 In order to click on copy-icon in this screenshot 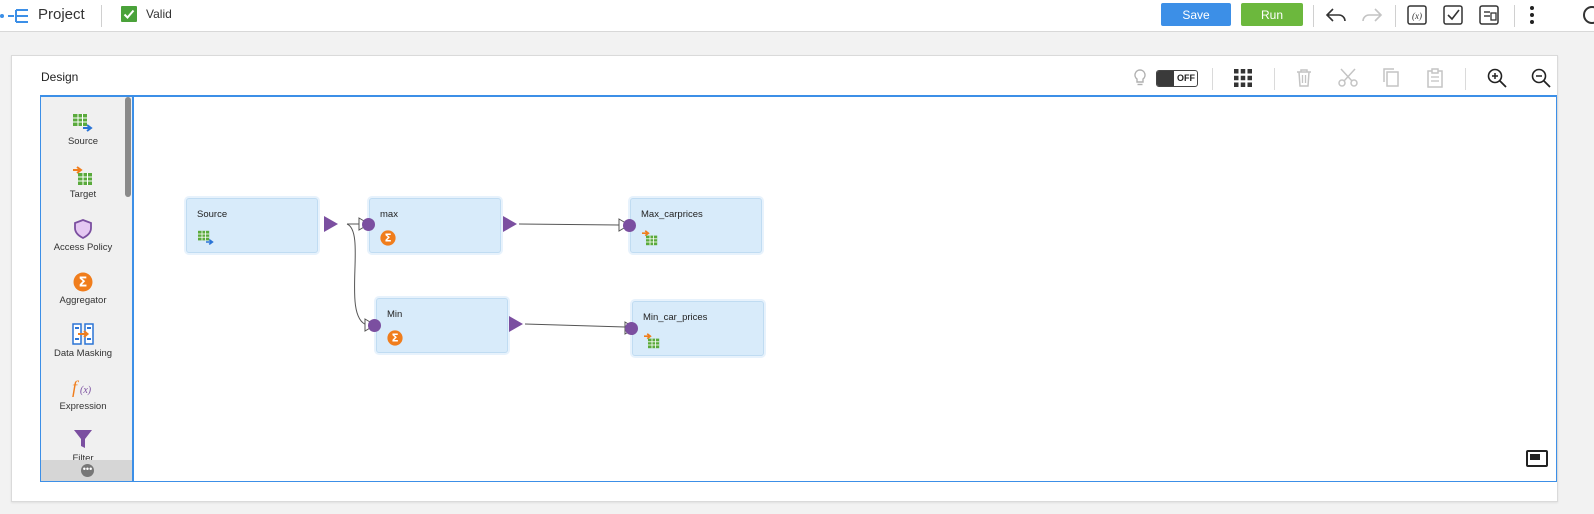, I will do `click(1391, 78)`.